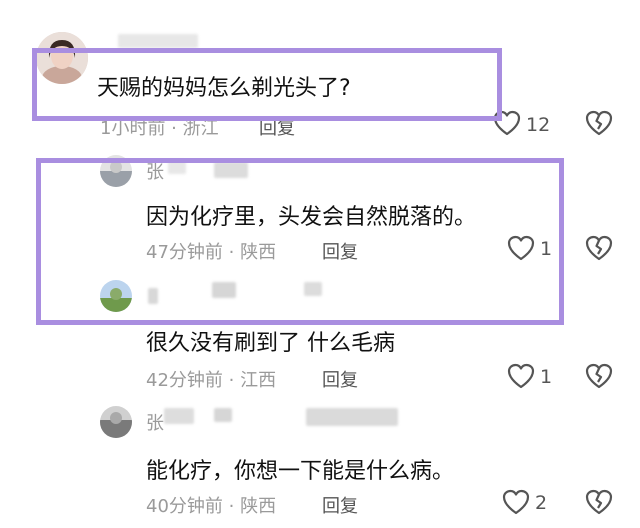 The width and height of the screenshot is (640, 528). What do you see at coordinates (184, 380) in the screenshot?
I see `comment-time: 42分钟前` at bounding box center [184, 380].